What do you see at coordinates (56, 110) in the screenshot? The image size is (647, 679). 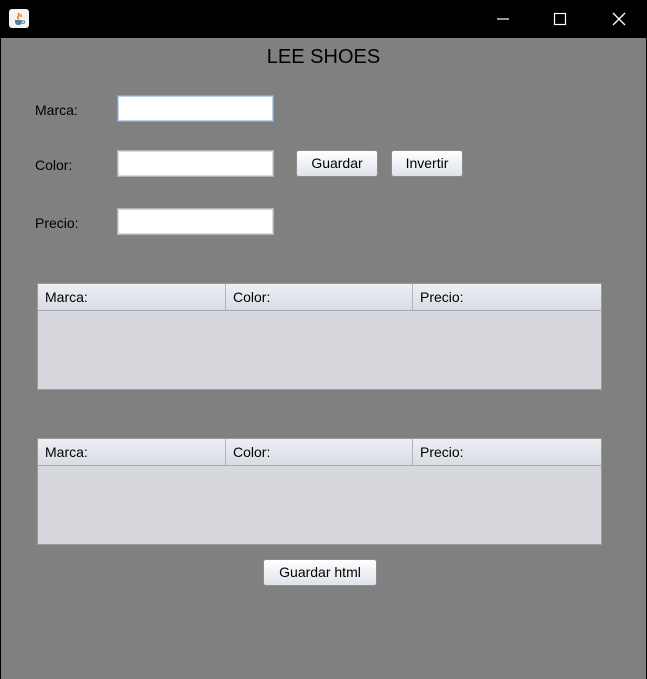 I see `marca-label: Marca:` at bounding box center [56, 110].